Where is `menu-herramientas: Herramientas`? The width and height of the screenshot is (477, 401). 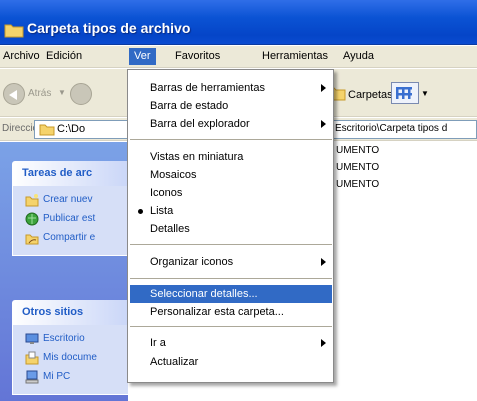 menu-herramientas: Herramientas is located at coordinates (295, 56).